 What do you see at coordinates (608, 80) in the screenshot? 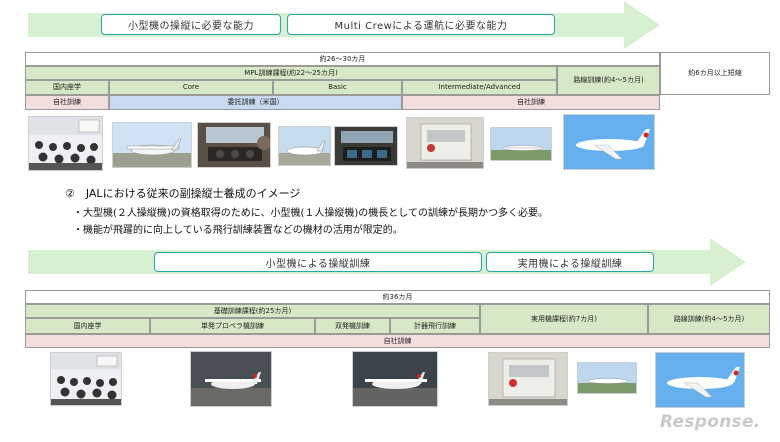
I see `top-route-training: 路線訓練(約4～5カ月)` at bounding box center [608, 80].